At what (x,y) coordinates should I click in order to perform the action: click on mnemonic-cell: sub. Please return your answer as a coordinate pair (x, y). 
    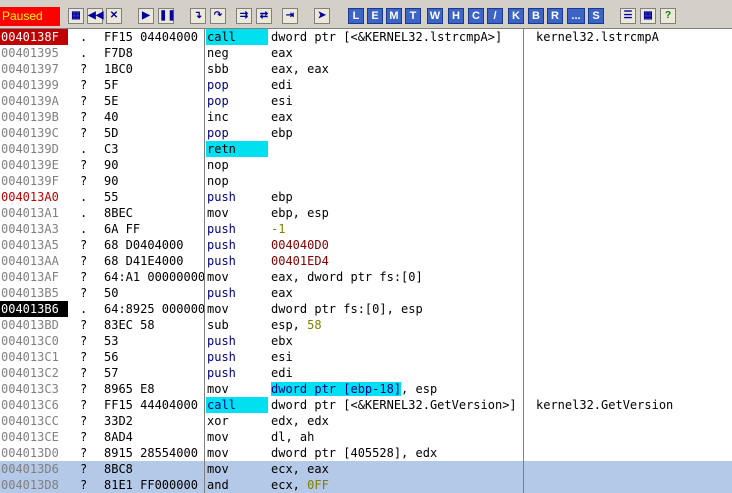
    Looking at the image, I should click on (218, 325).